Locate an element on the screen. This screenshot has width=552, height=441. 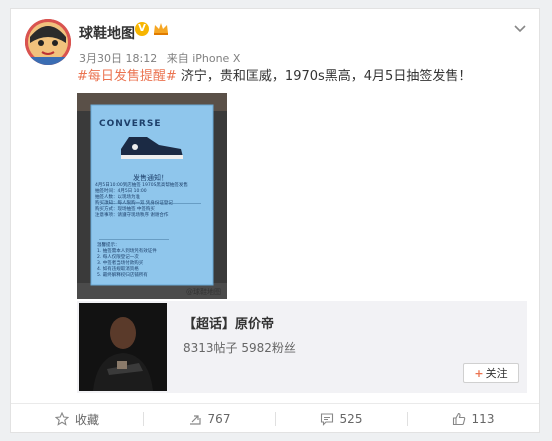
action-bar: 收藏 767 525 113 is located at coordinates (275, 418).